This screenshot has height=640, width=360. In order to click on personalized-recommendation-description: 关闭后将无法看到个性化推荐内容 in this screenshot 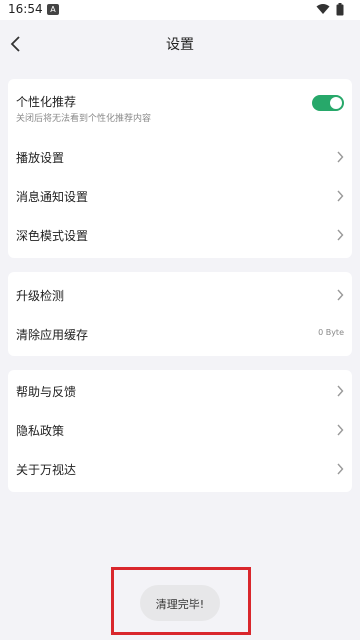, I will do `click(84, 119)`.